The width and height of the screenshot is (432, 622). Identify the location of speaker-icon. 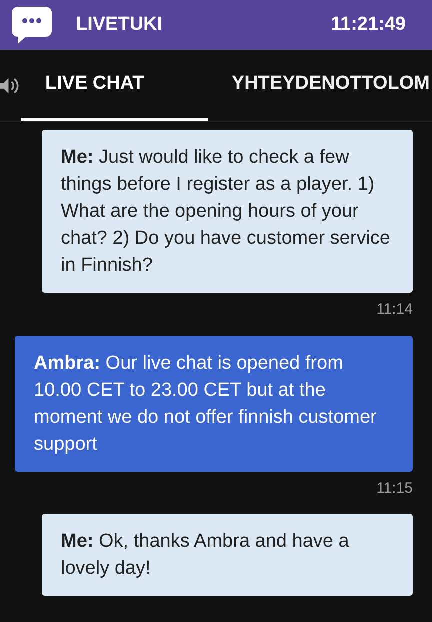
(11, 86).